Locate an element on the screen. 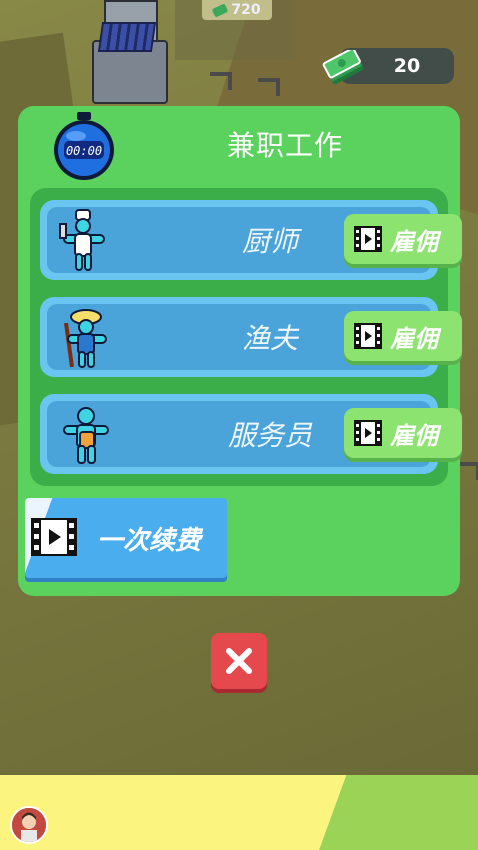 Image resolution: width=478 pixels, height=850 pixels. job-name: 渔夫 is located at coordinates (269, 338).